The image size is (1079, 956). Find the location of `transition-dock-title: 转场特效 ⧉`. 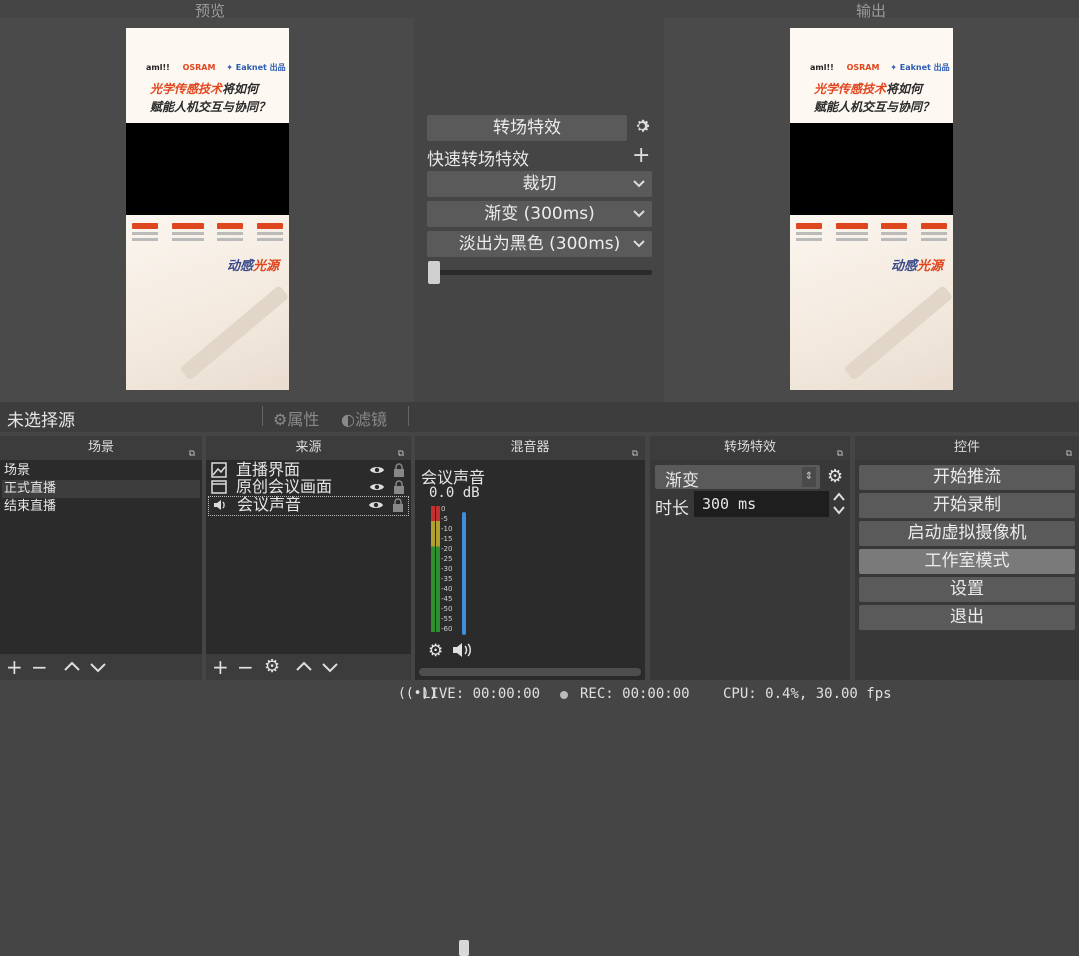

transition-dock-title: 转场特效 ⧉ is located at coordinates (750, 448).